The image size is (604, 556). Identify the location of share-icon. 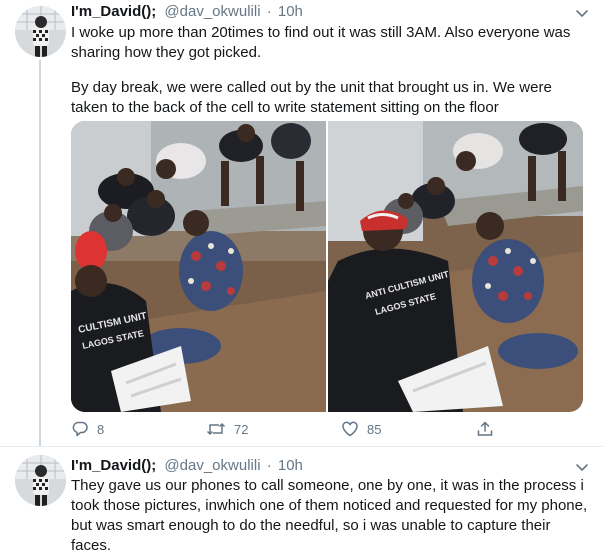
(485, 429).